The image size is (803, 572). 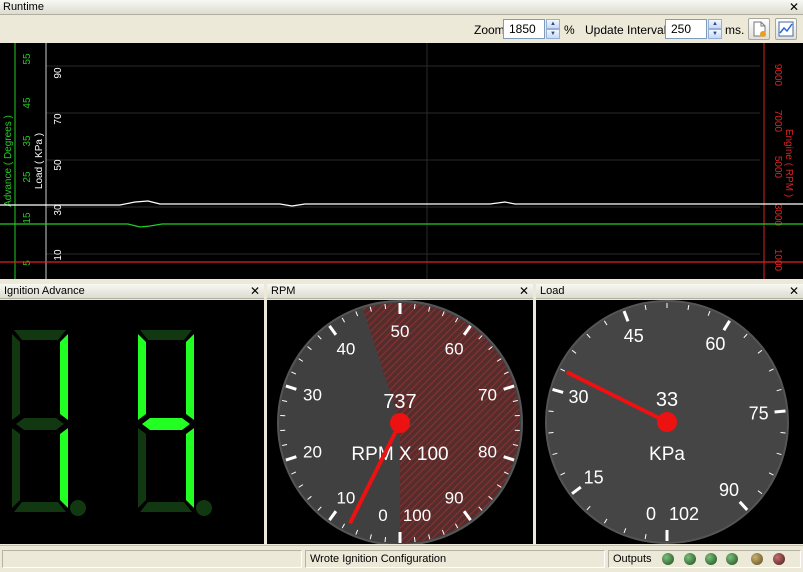 What do you see at coordinates (578, 397) in the screenshot?
I see `load-tick-label: 30` at bounding box center [578, 397].